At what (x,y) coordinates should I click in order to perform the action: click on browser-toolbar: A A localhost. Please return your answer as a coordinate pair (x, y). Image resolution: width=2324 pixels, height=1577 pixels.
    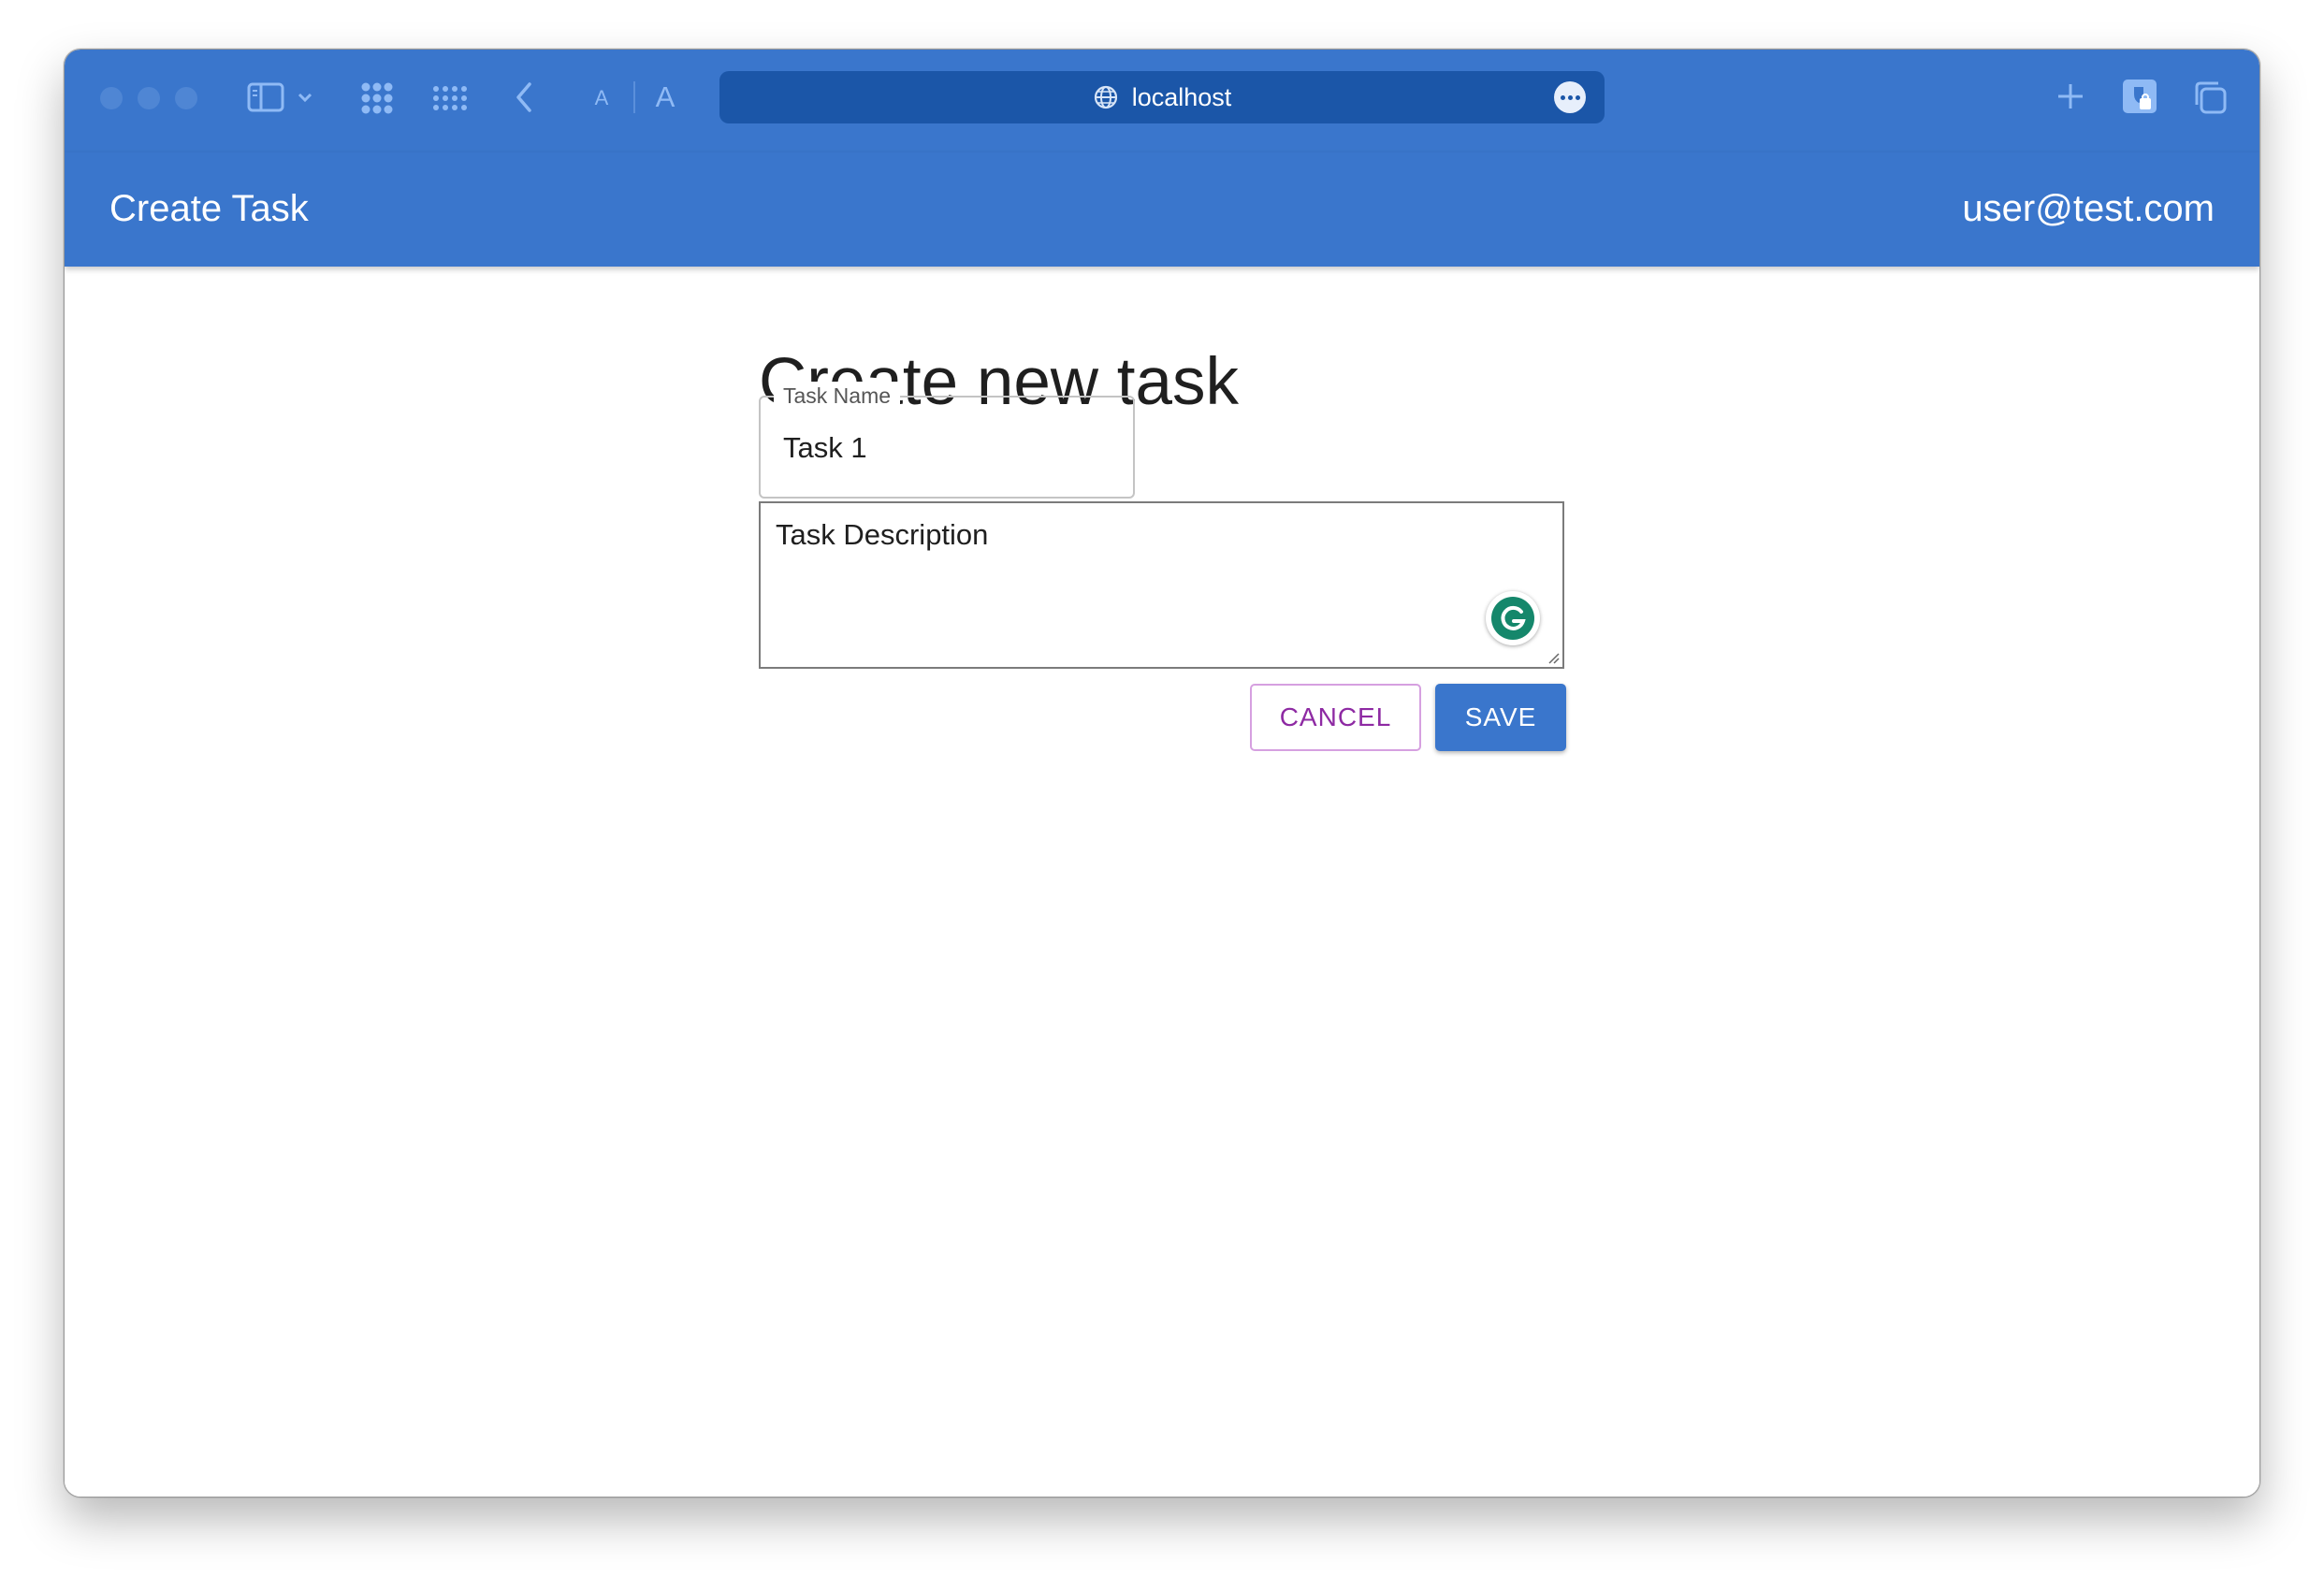
    Looking at the image, I should click on (1162, 101).